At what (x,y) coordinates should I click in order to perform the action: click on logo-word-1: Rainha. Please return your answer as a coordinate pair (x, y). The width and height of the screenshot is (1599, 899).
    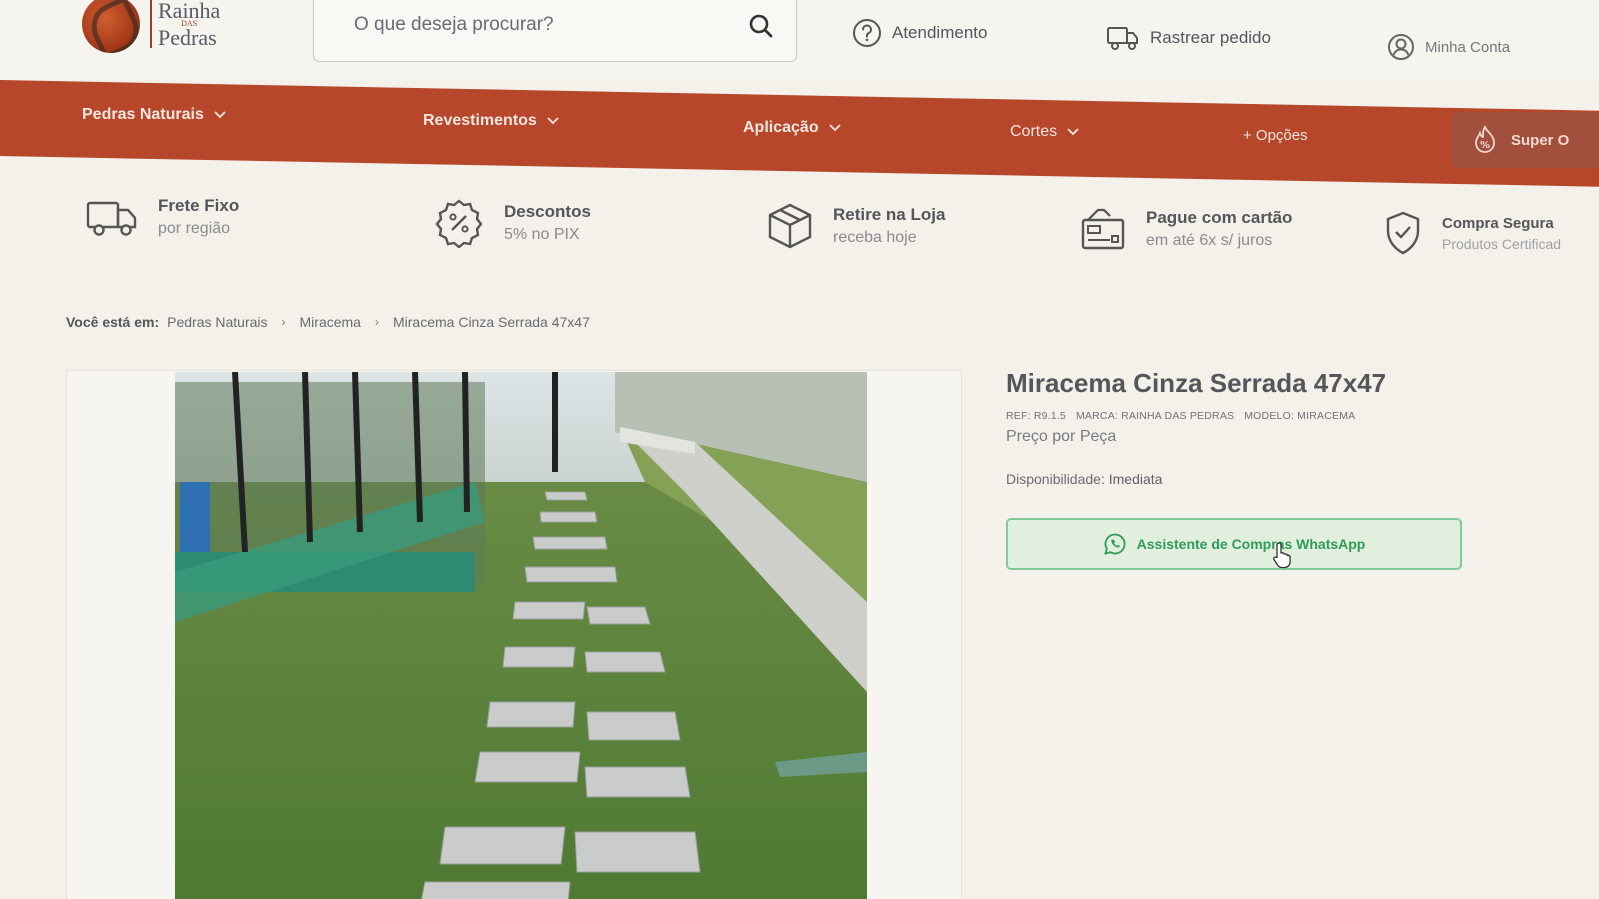
    Looking at the image, I should click on (189, 11).